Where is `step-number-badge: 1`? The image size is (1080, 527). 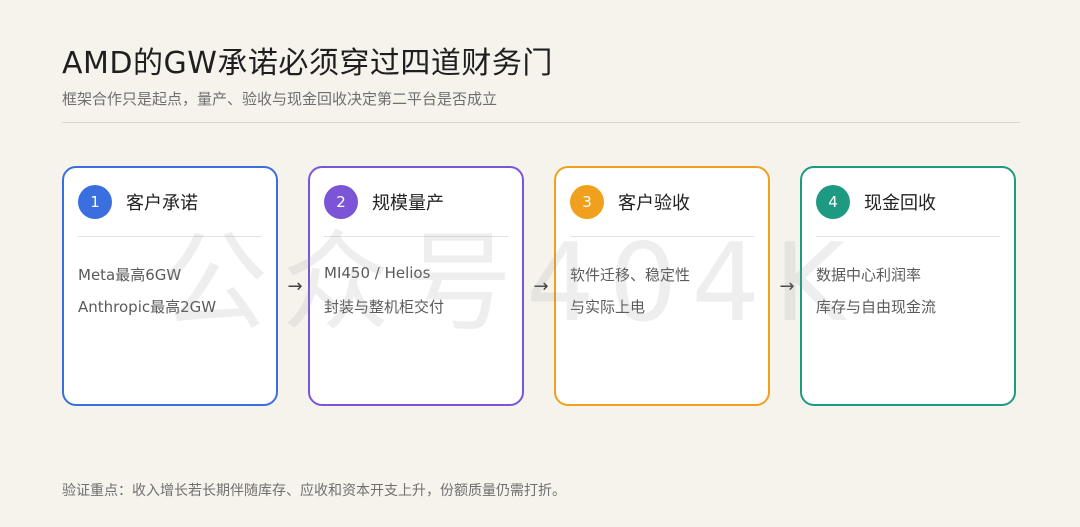
step-number-badge: 1 is located at coordinates (95, 202).